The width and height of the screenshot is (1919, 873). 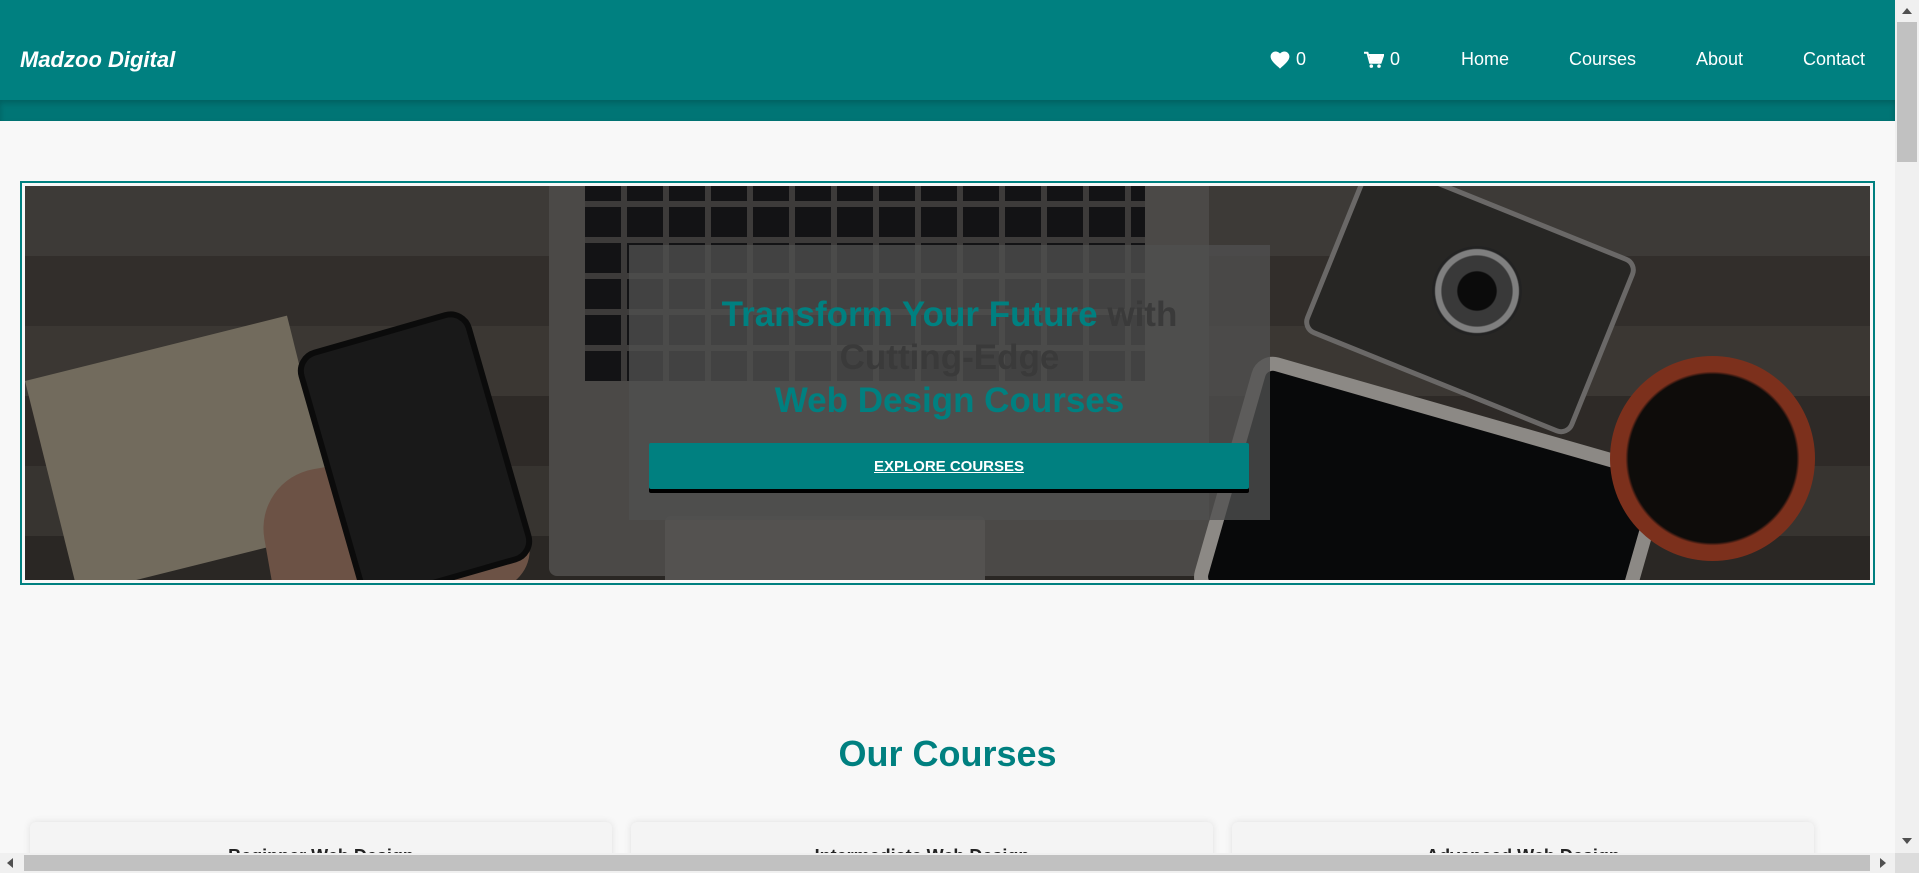 I want to click on scroll-right-arrow-icon, so click(x=1883, y=863).